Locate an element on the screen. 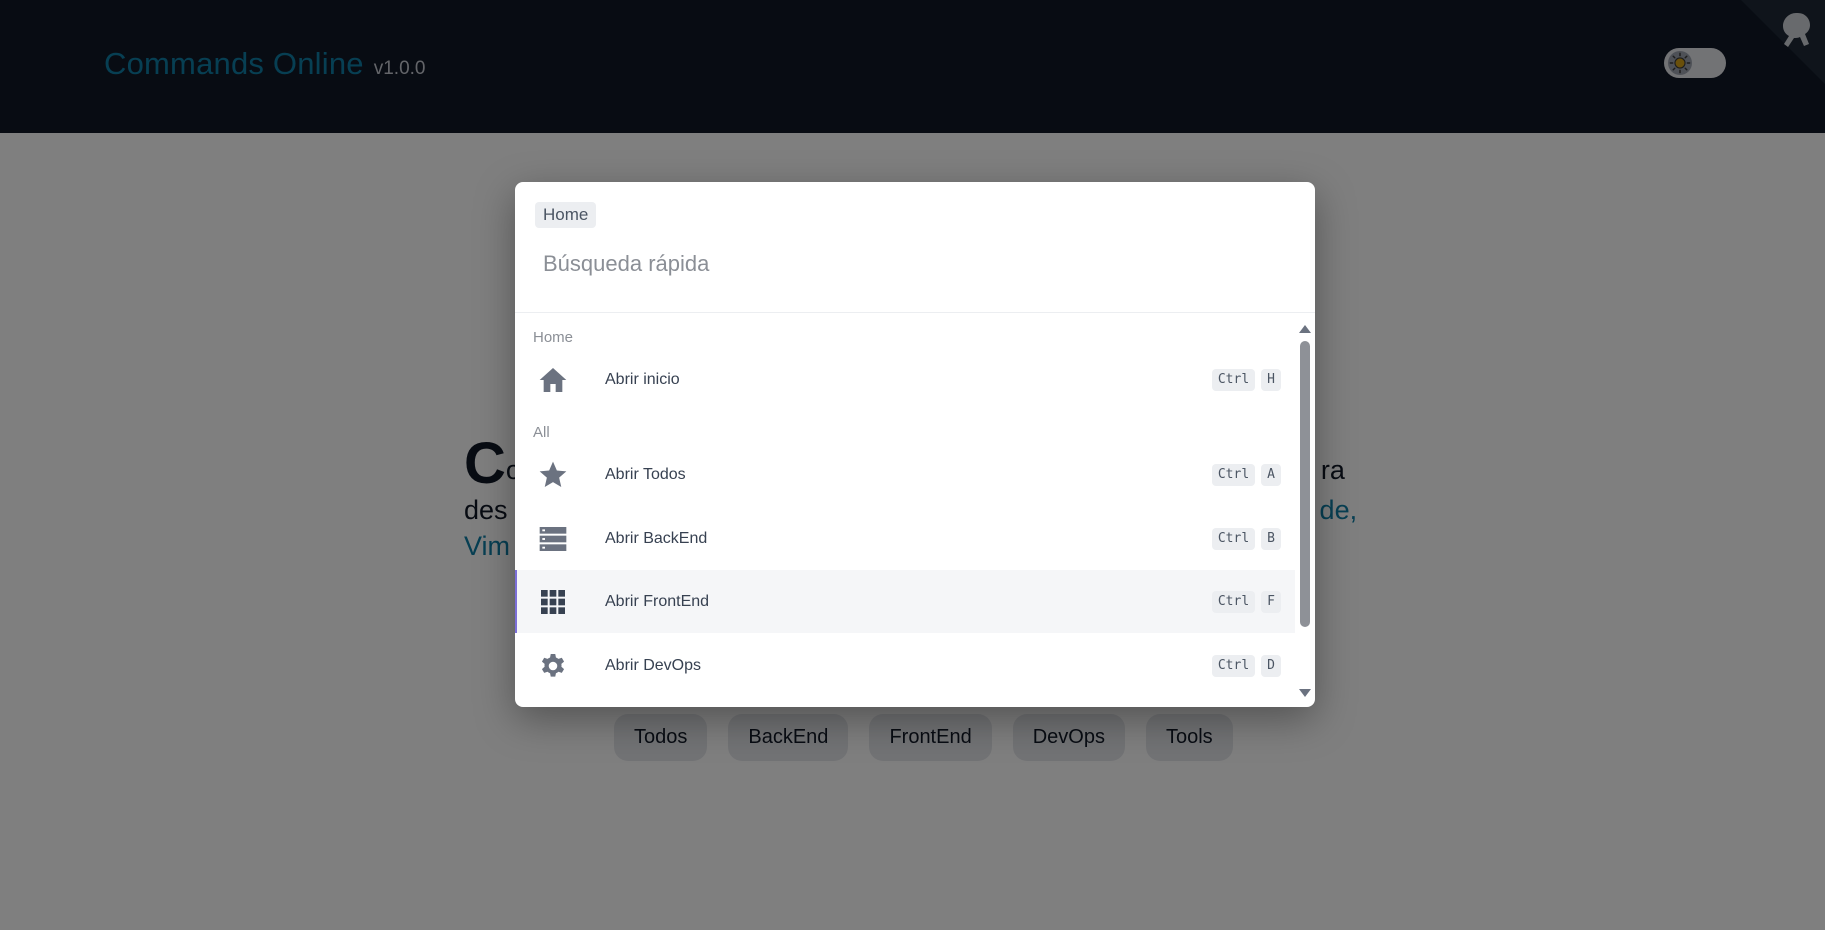 This screenshot has width=1825, height=930. shortcut-keys: Ctrl B is located at coordinates (1246, 538).